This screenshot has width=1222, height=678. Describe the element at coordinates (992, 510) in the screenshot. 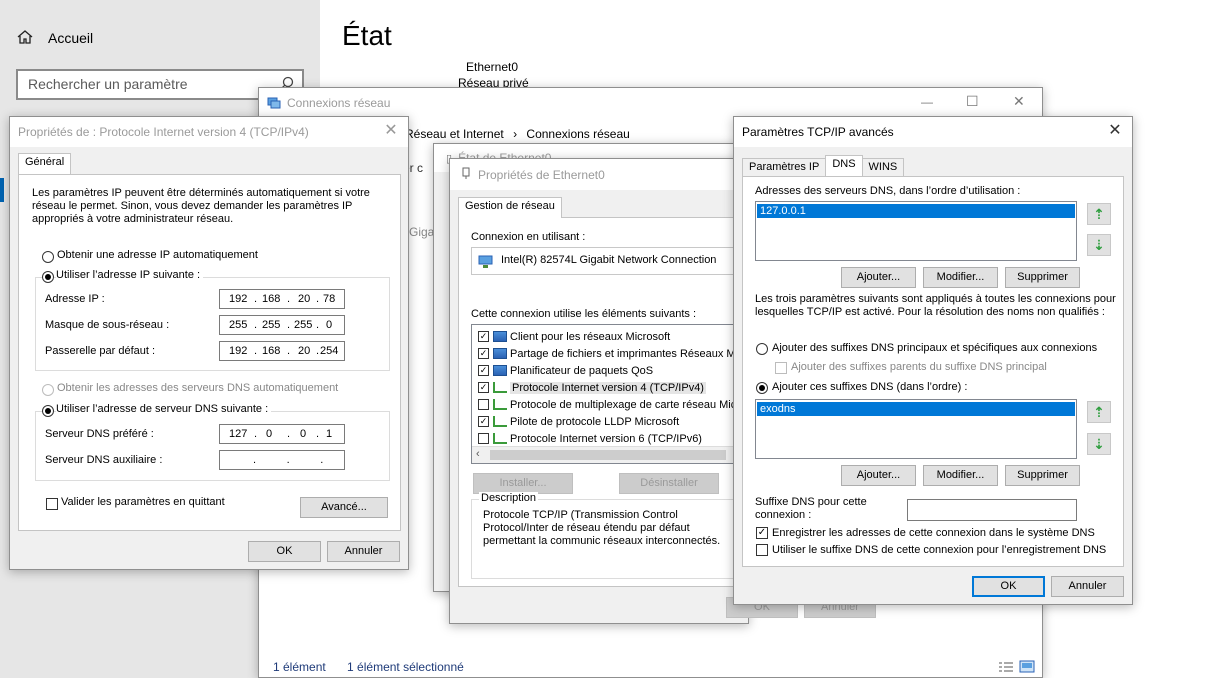

I see `connection-suffix-input` at that location.